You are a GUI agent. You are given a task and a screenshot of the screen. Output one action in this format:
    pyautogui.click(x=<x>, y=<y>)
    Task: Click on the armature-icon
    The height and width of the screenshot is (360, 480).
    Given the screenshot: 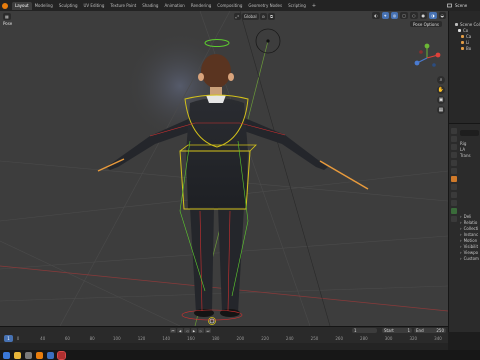 What is the action you would take?
    pyautogui.click(x=462, y=48)
    